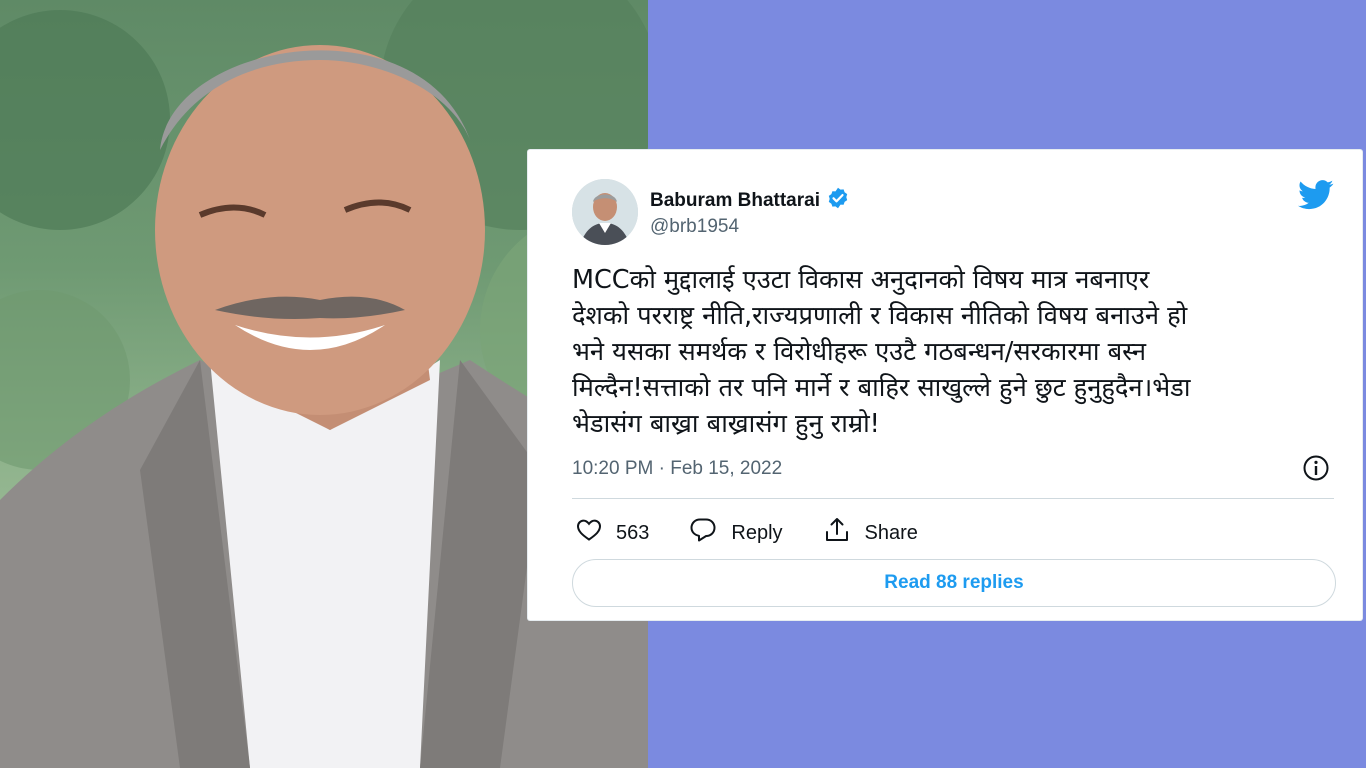 This screenshot has width=1366, height=768. What do you see at coordinates (677, 469) in the screenshot?
I see `tweet-timestamp: 10:20 PM · Feb 15, 2022` at bounding box center [677, 469].